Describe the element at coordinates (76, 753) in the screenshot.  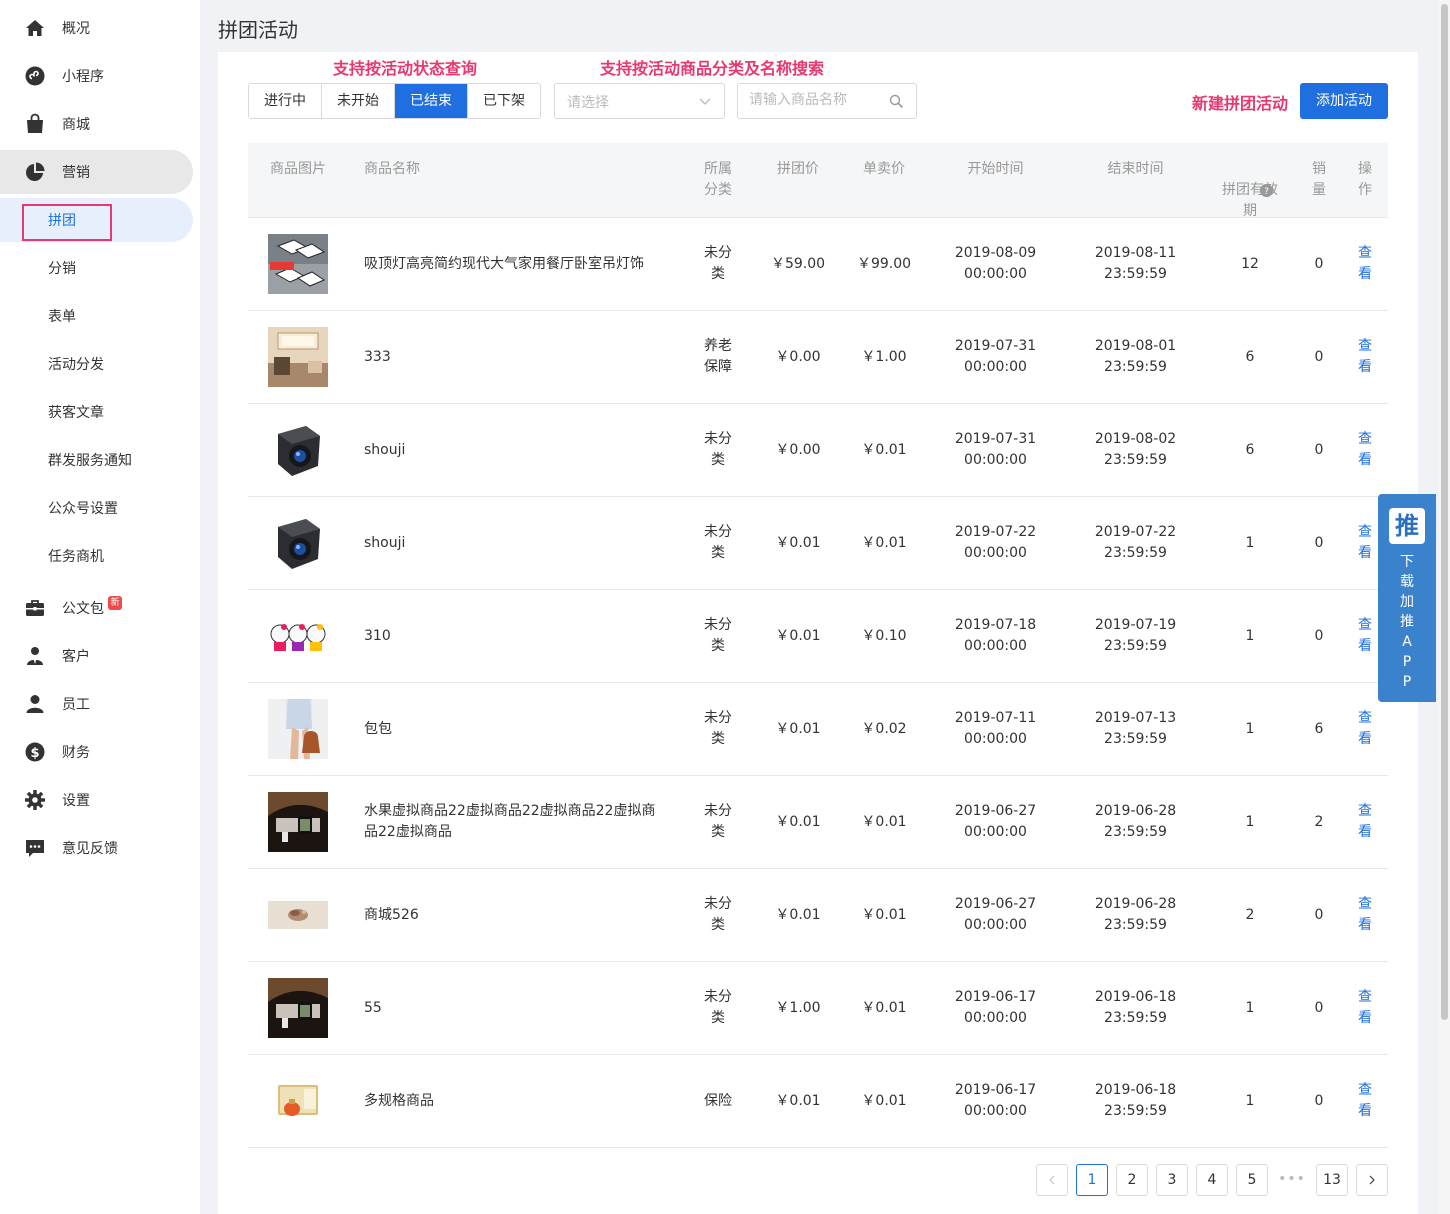
I see `sidebar-item-label: 财务` at that location.